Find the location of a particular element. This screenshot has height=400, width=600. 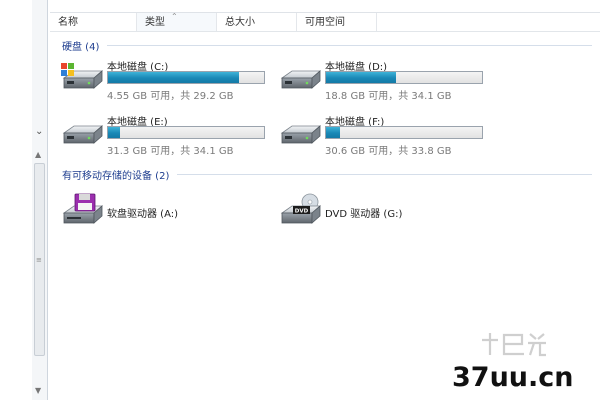

group-removable-storage: 有可移动存储的设备 (2) is located at coordinates (327, 174).